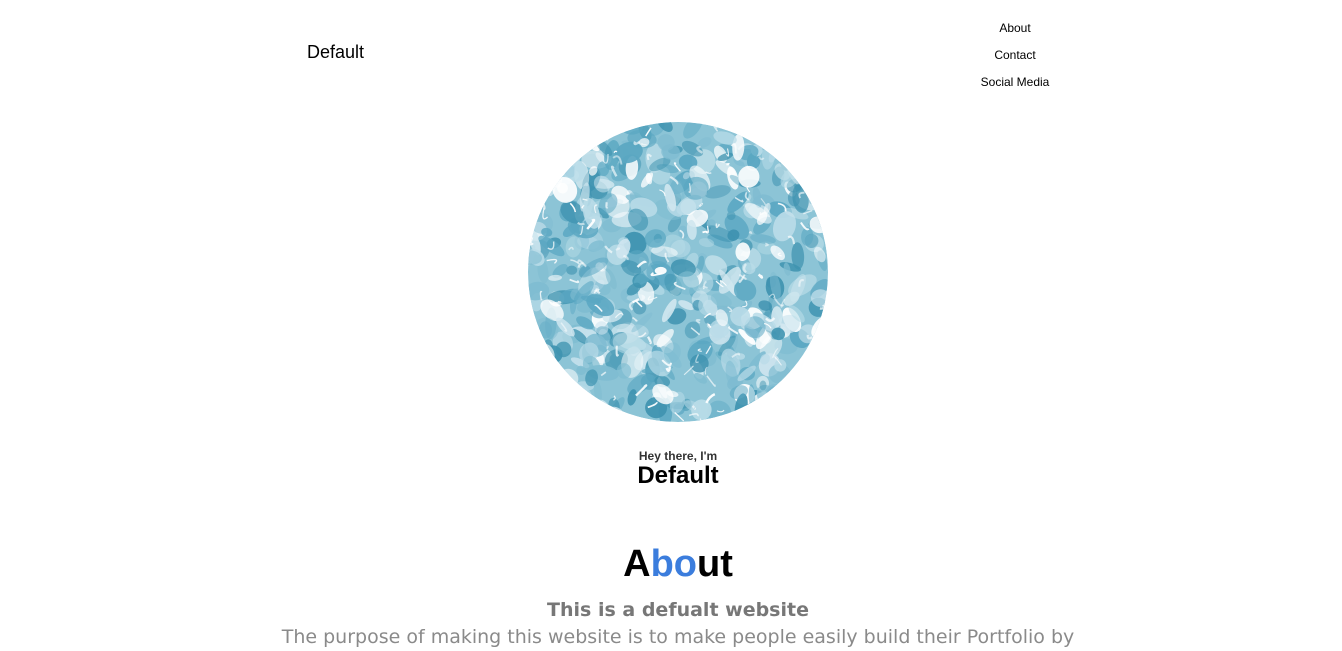  What do you see at coordinates (678, 456) in the screenshot?
I see `hero-greeting: Hey there, I'm` at bounding box center [678, 456].